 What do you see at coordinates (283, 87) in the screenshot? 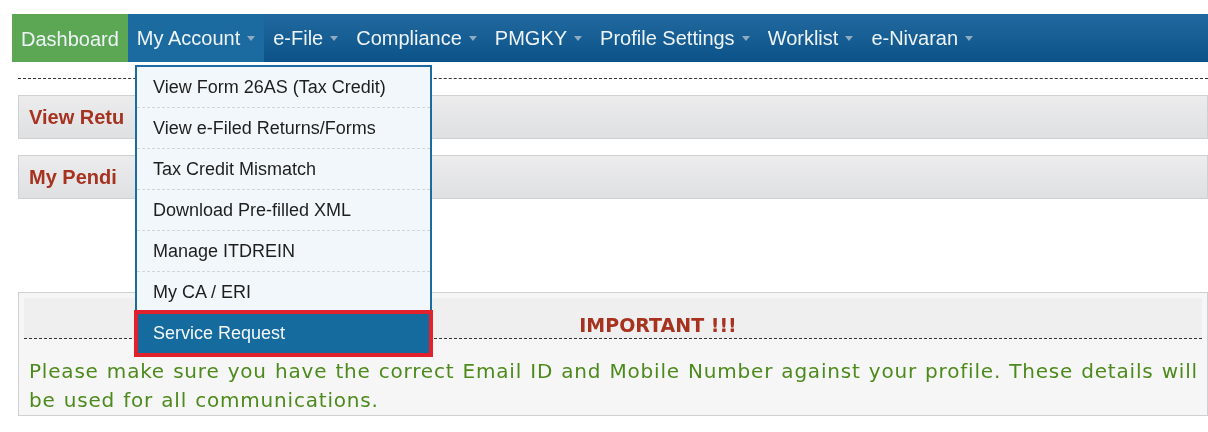
I see `menu-item: View Form 26AS (Tax Credit)` at bounding box center [283, 87].